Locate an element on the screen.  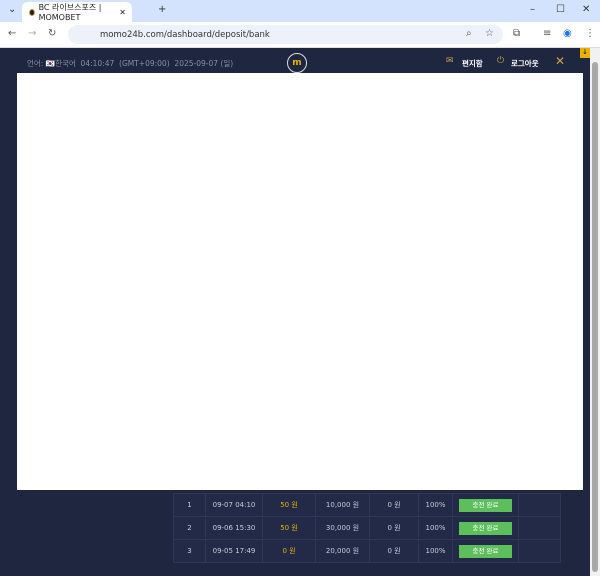
clock: 04:10:47 is located at coordinates (97, 63).